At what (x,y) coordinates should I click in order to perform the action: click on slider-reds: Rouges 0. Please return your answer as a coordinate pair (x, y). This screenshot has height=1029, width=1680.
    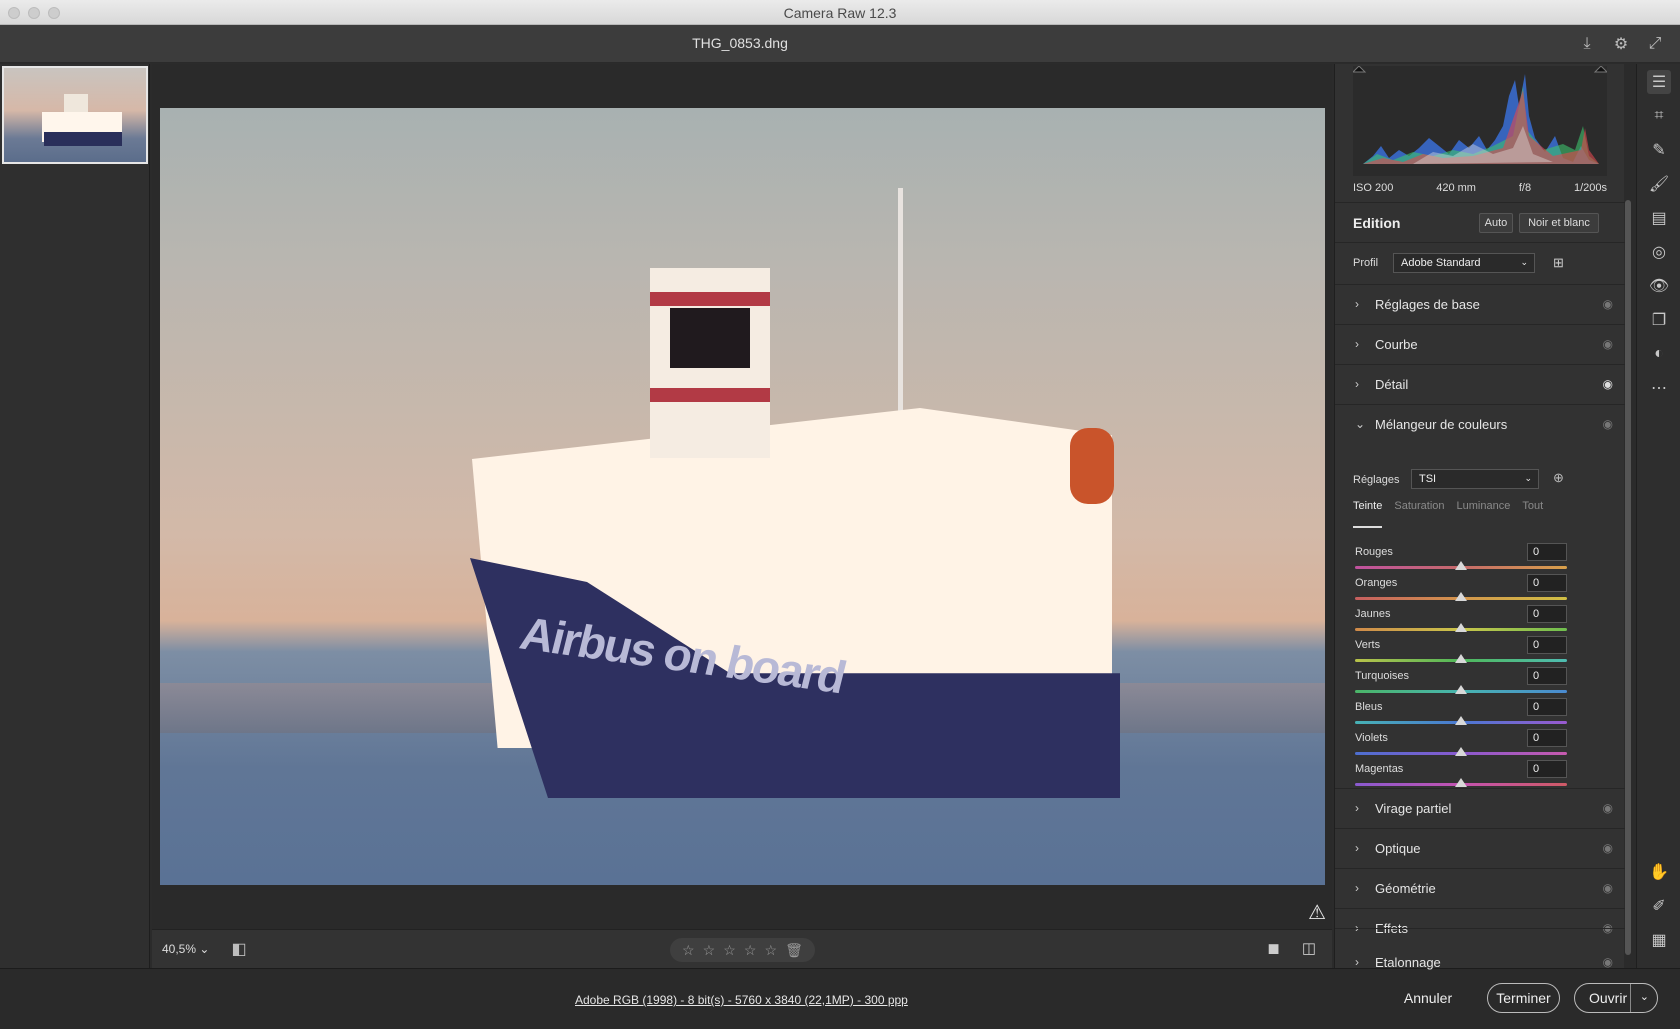
    Looking at the image, I should click on (1461, 559).